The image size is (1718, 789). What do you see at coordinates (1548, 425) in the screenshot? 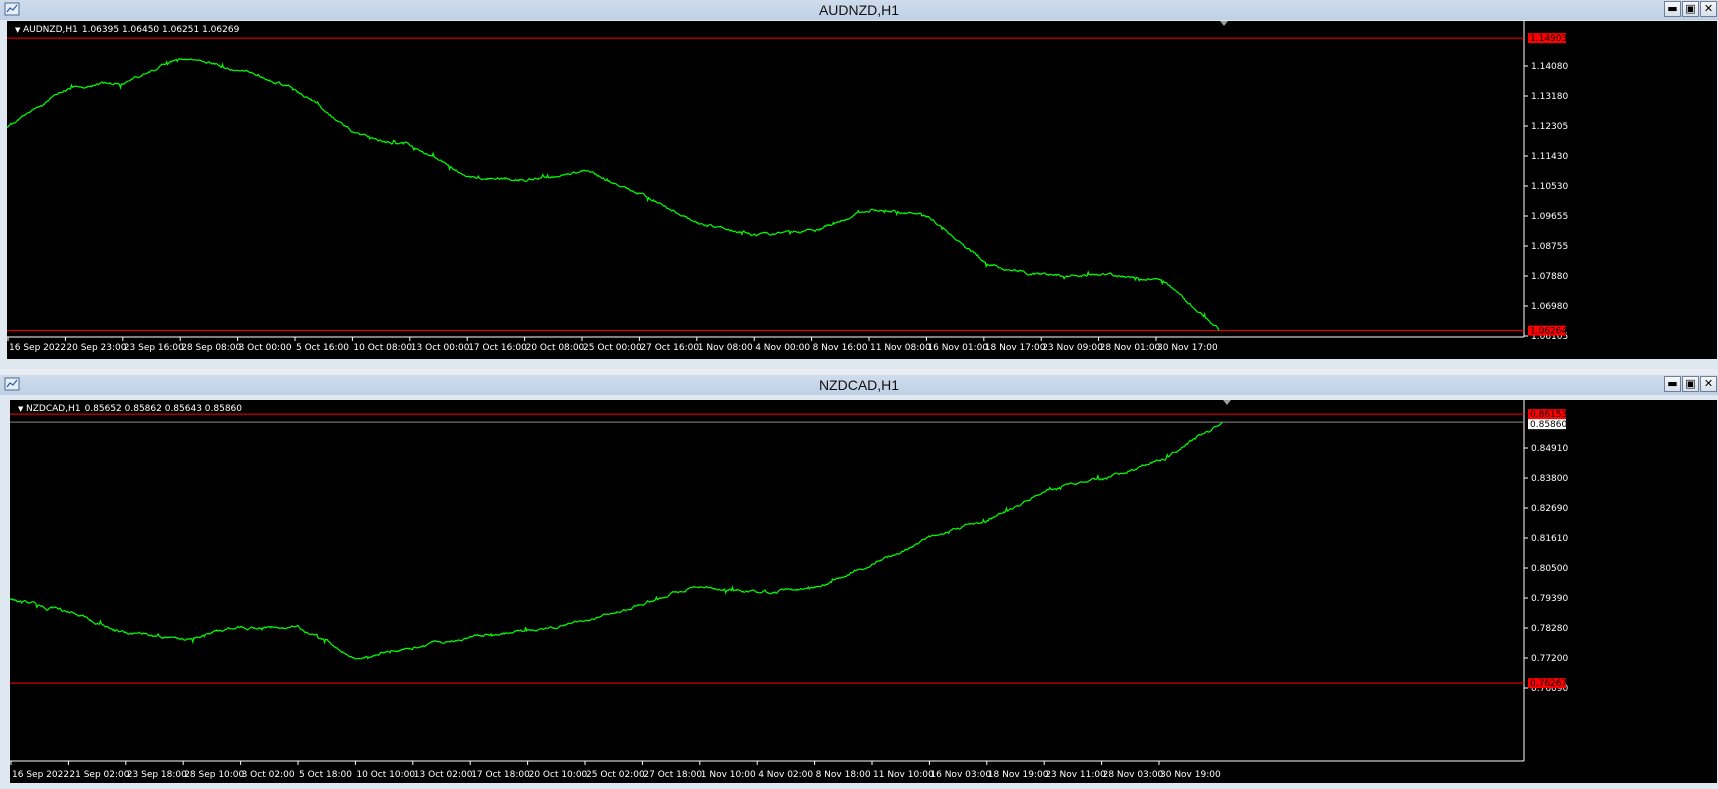
I see `current-price-label: 0.85860` at bounding box center [1548, 425].